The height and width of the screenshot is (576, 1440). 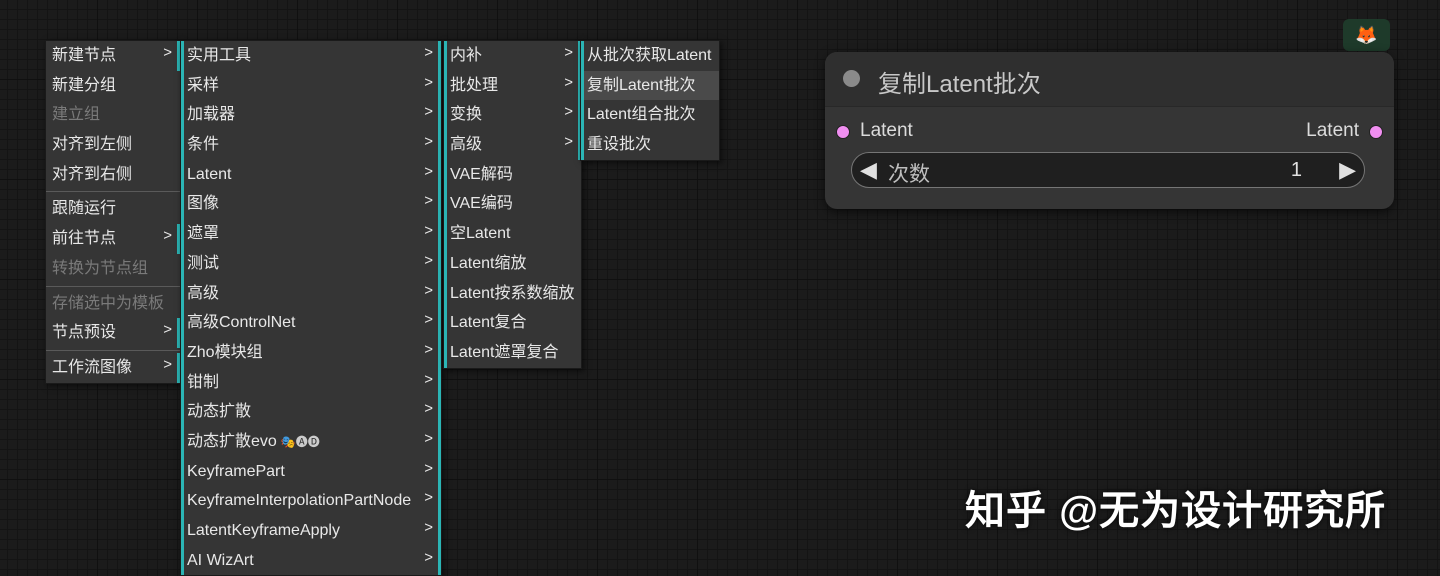 I want to click on menu2-item-6: 遮罩 >, so click(x=311, y=234).